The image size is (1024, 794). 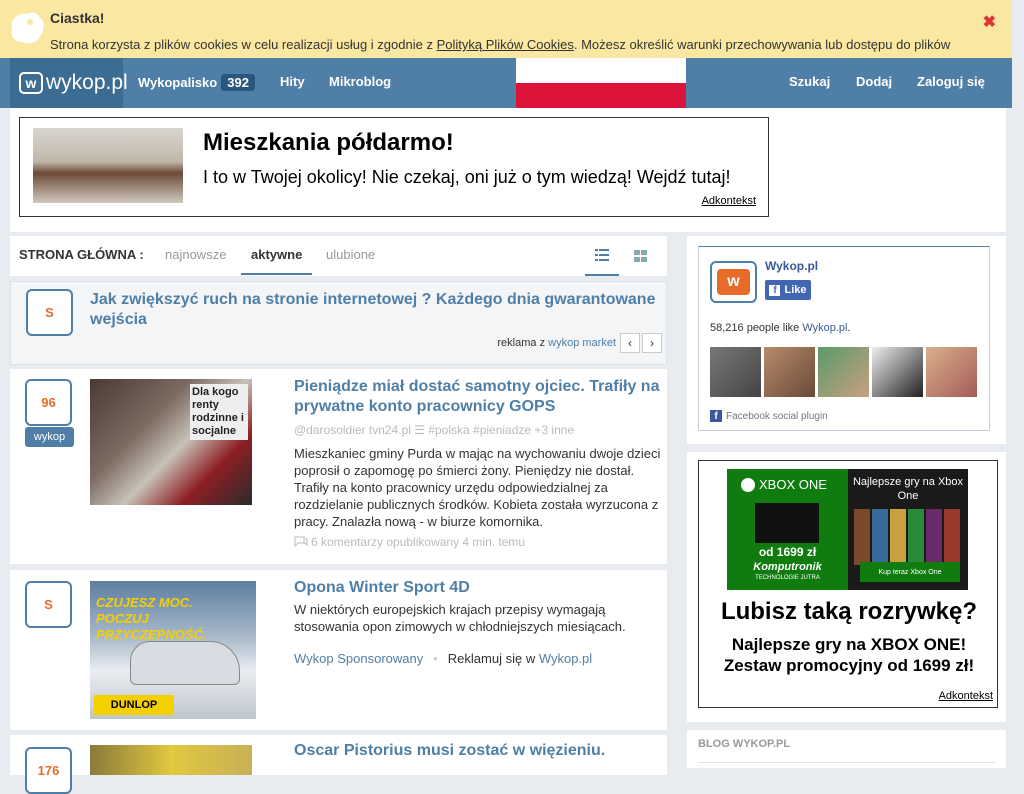 What do you see at coordinates (1018, 384) in the screenshot?
I see `scrollbar` at bounding box center [1018, 384].